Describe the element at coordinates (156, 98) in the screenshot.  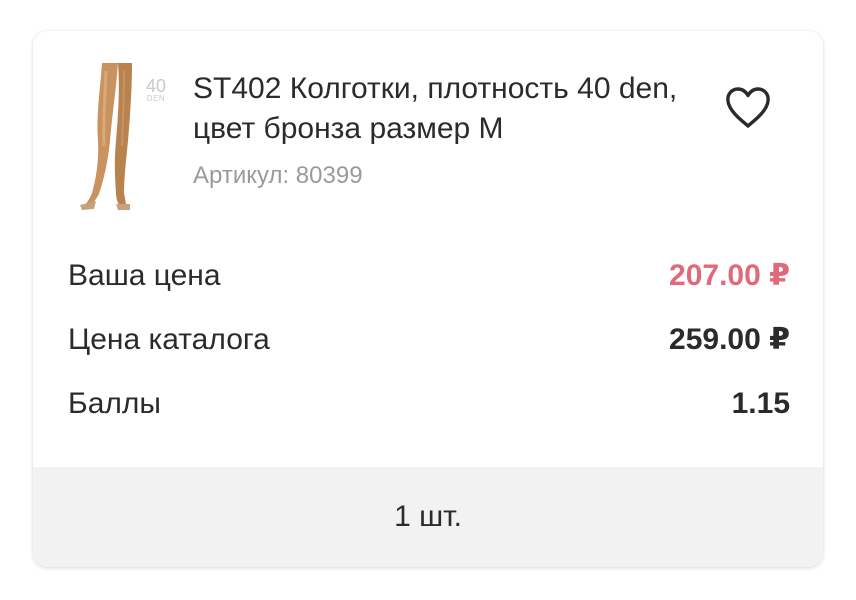
I see `den-badge-unit: DEN` at that location.